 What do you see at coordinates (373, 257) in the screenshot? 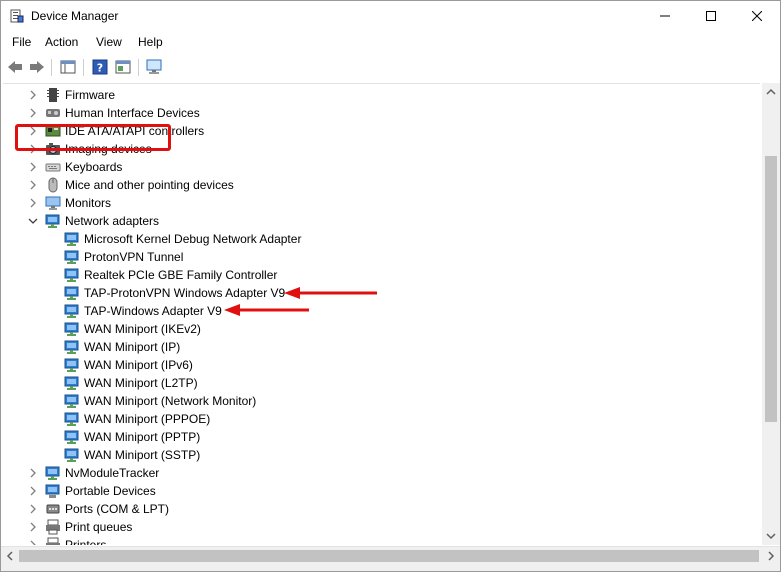
I see `device-protonvpn-tunnel: ProtonVPN Tunnel` at bounding box center [373, 257].